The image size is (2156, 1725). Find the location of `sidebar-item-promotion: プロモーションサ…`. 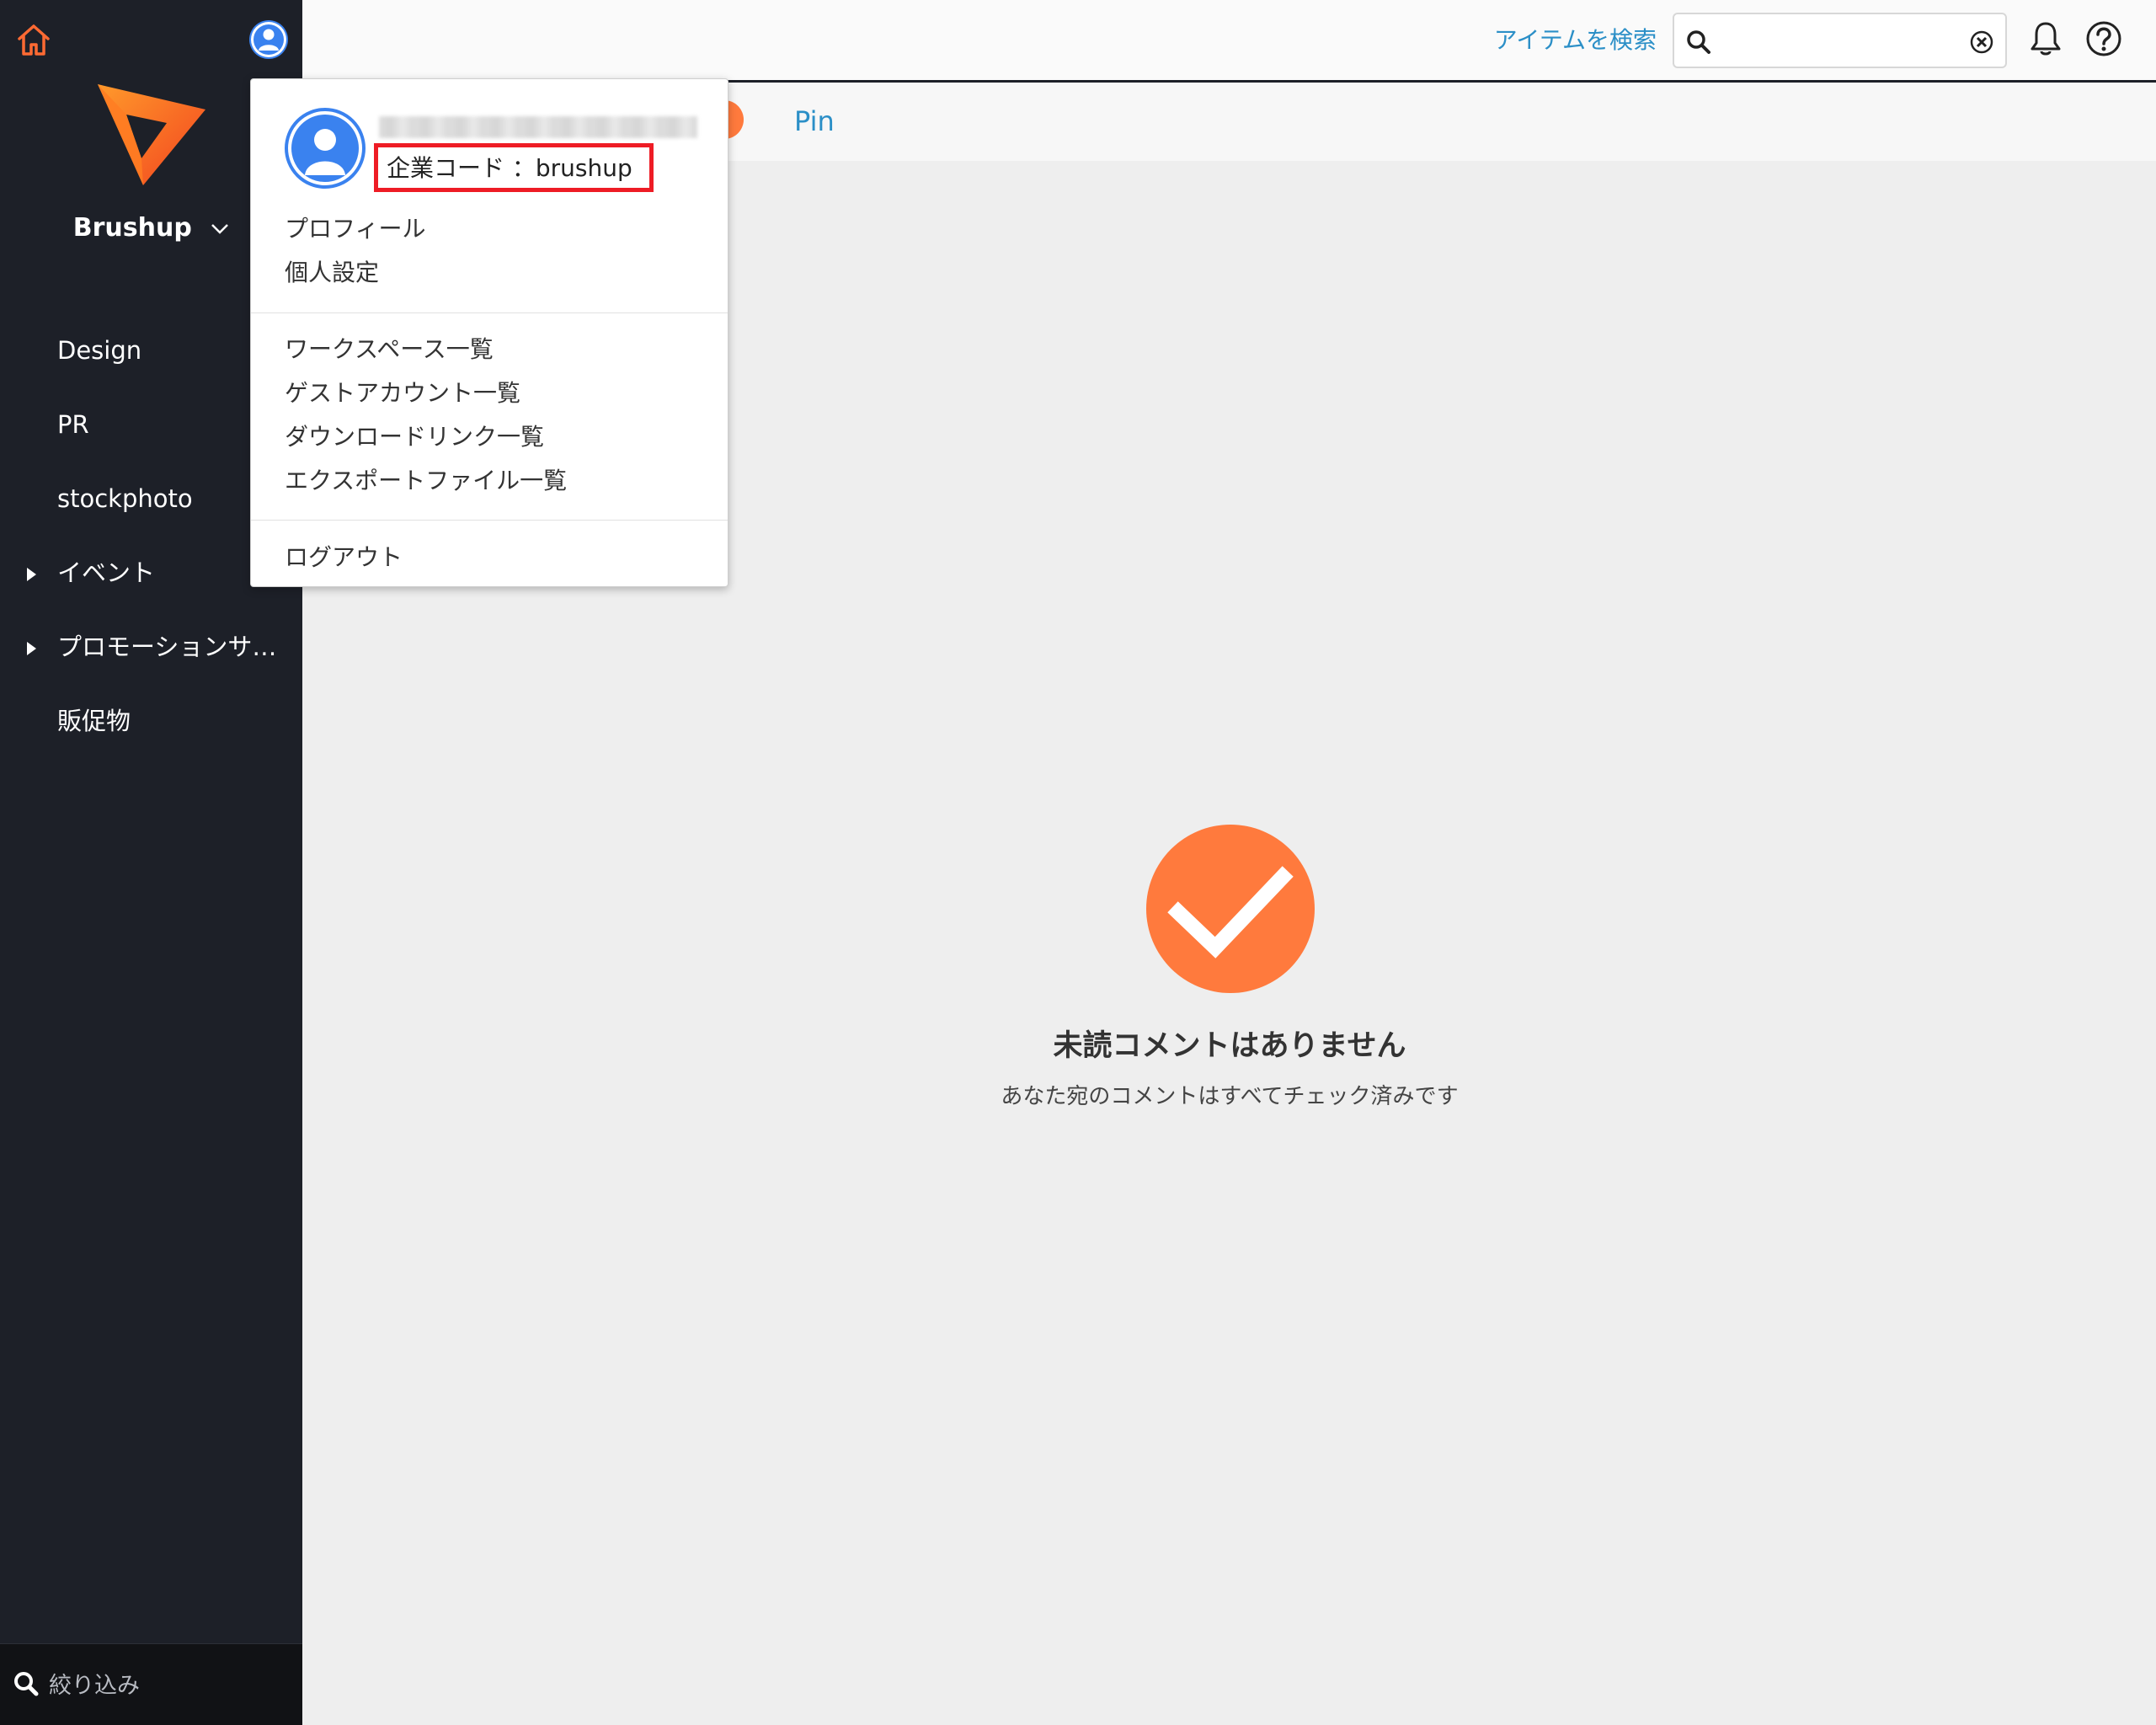

sidebar-item-promotion: プロモーションサ… is located at coordinates (151, 657).